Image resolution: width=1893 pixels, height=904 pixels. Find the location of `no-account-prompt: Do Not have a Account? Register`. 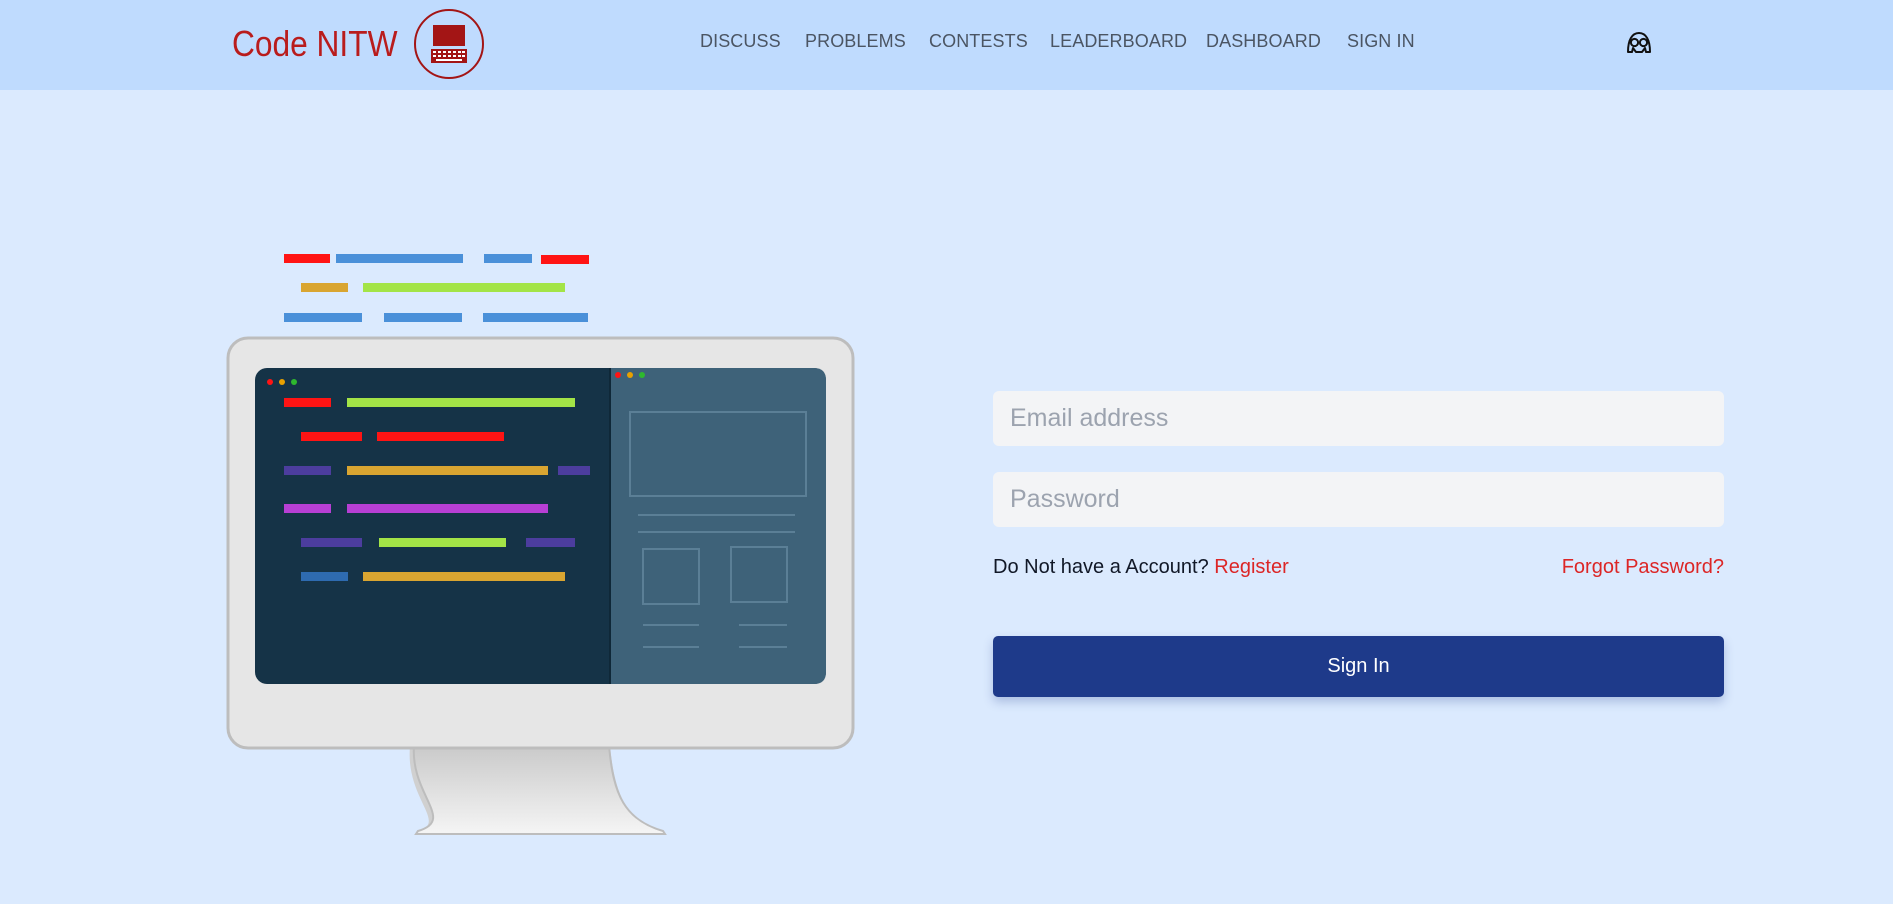

no-account-prompt: Do Not have a Account? Register is located at coordinates (1141, 567).